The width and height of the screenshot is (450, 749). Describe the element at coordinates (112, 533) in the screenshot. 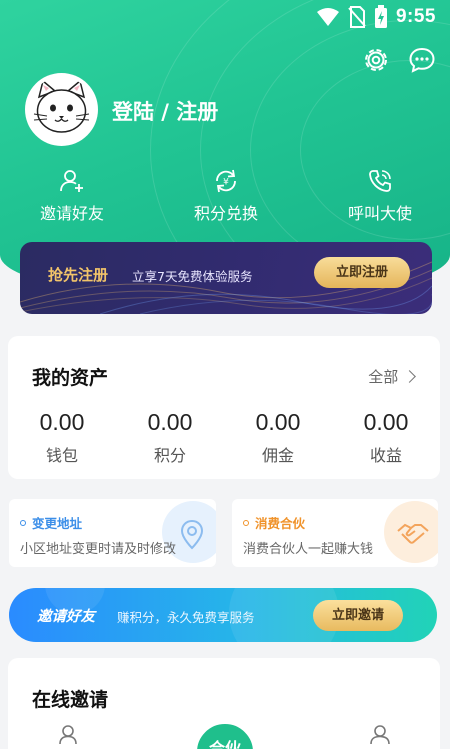

I see `change-address-card: 变更地址 小区地址变更时请及时修改` at that location.